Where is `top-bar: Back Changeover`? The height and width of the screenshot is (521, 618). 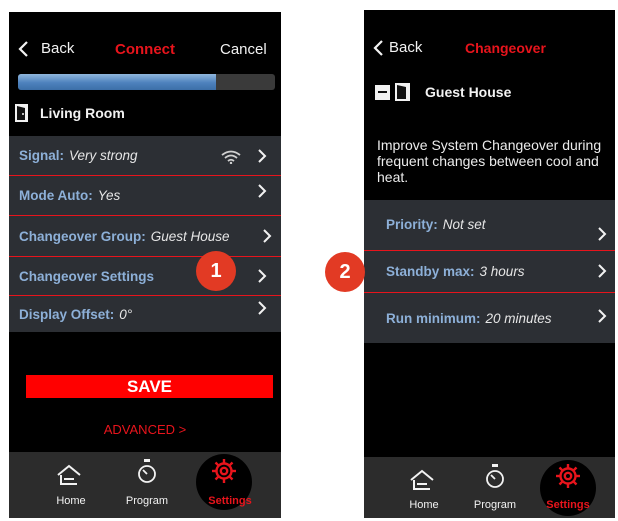 top-bar: Back Changeover is located at coordinates (489, 45).